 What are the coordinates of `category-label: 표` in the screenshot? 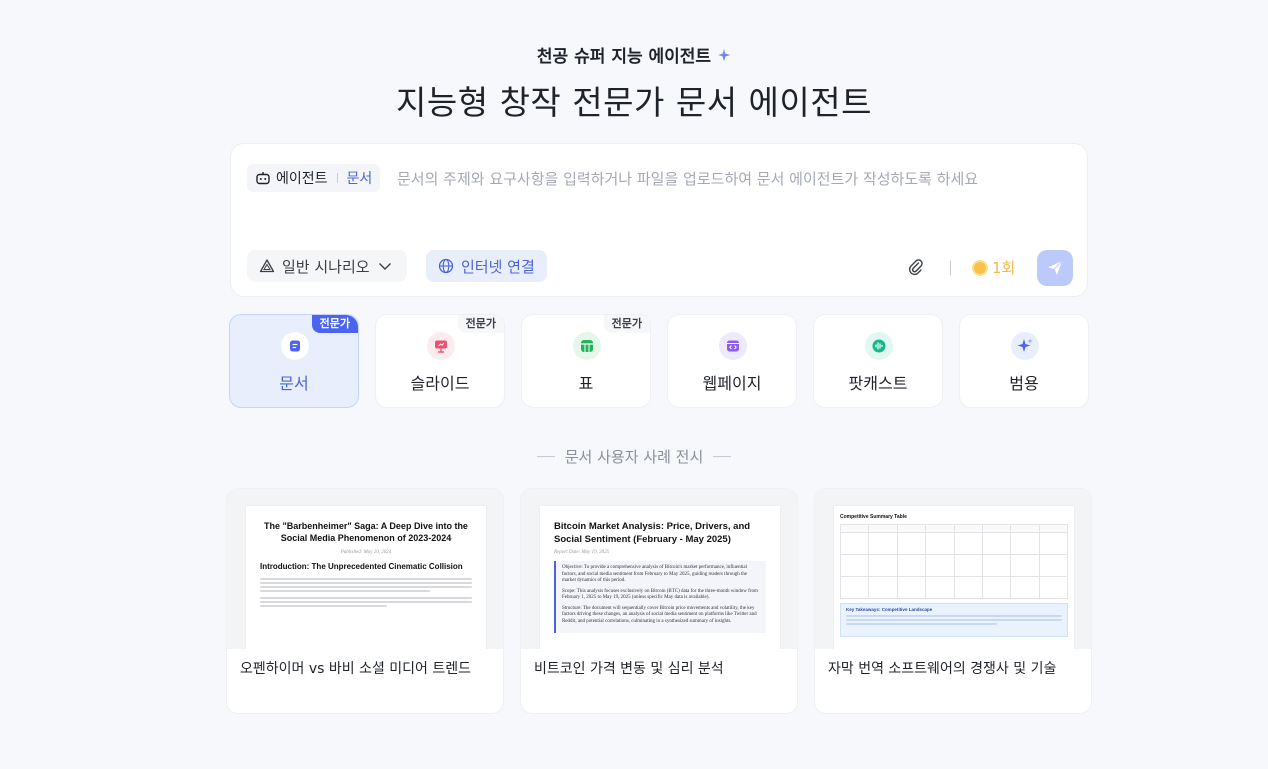 It's located at (586, 383).